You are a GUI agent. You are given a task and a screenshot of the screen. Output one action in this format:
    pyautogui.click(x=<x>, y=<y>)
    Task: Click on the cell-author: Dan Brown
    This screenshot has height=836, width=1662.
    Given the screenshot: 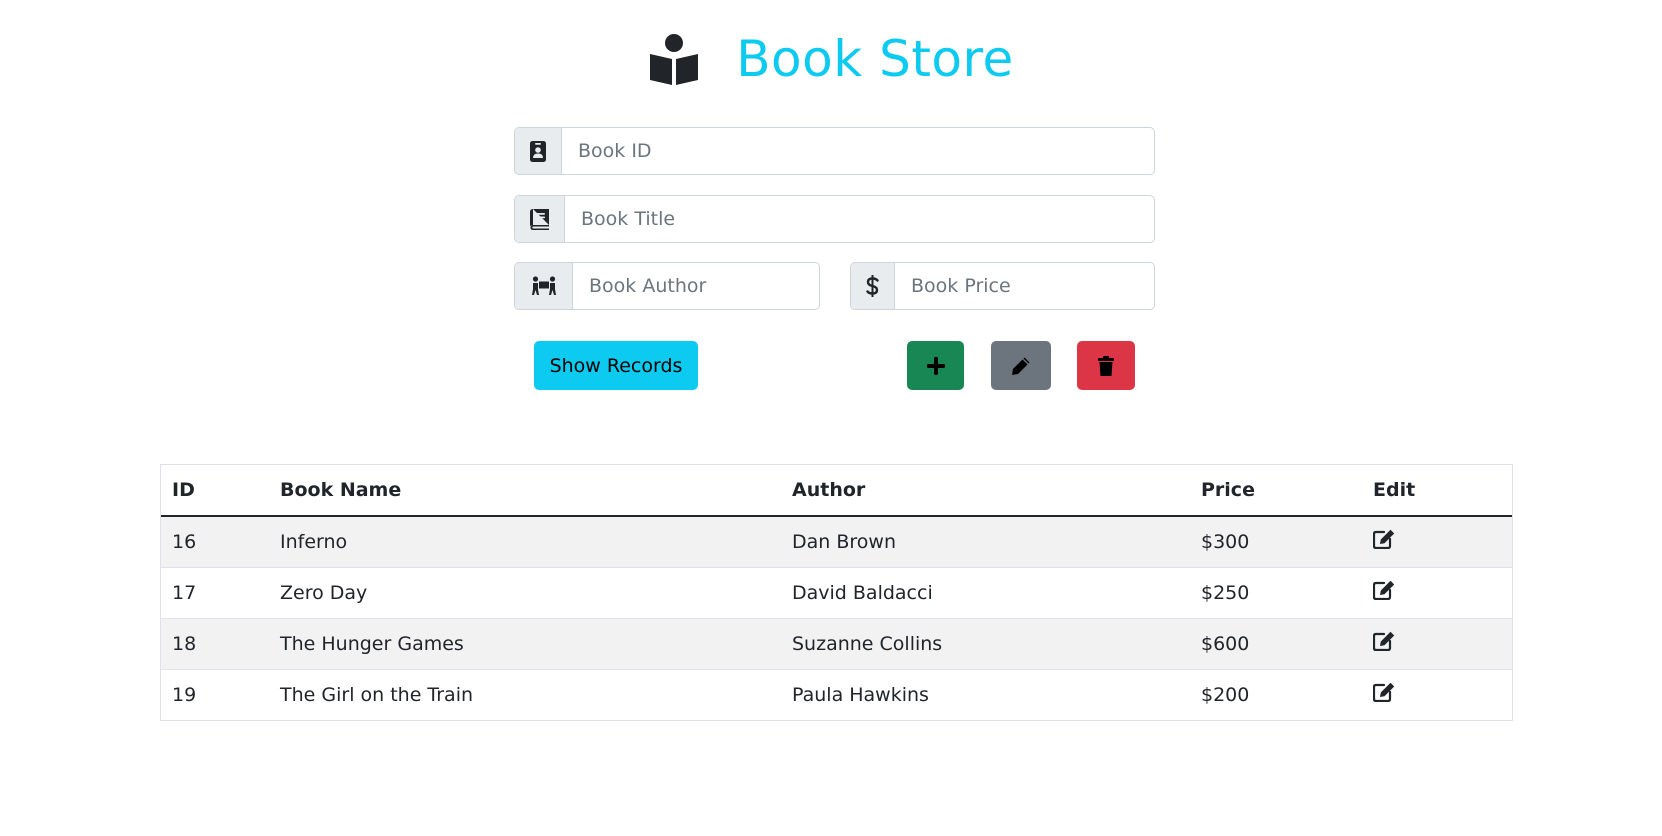 What is the action you would take?
    pyautogui.click(x=985, y=541)
    